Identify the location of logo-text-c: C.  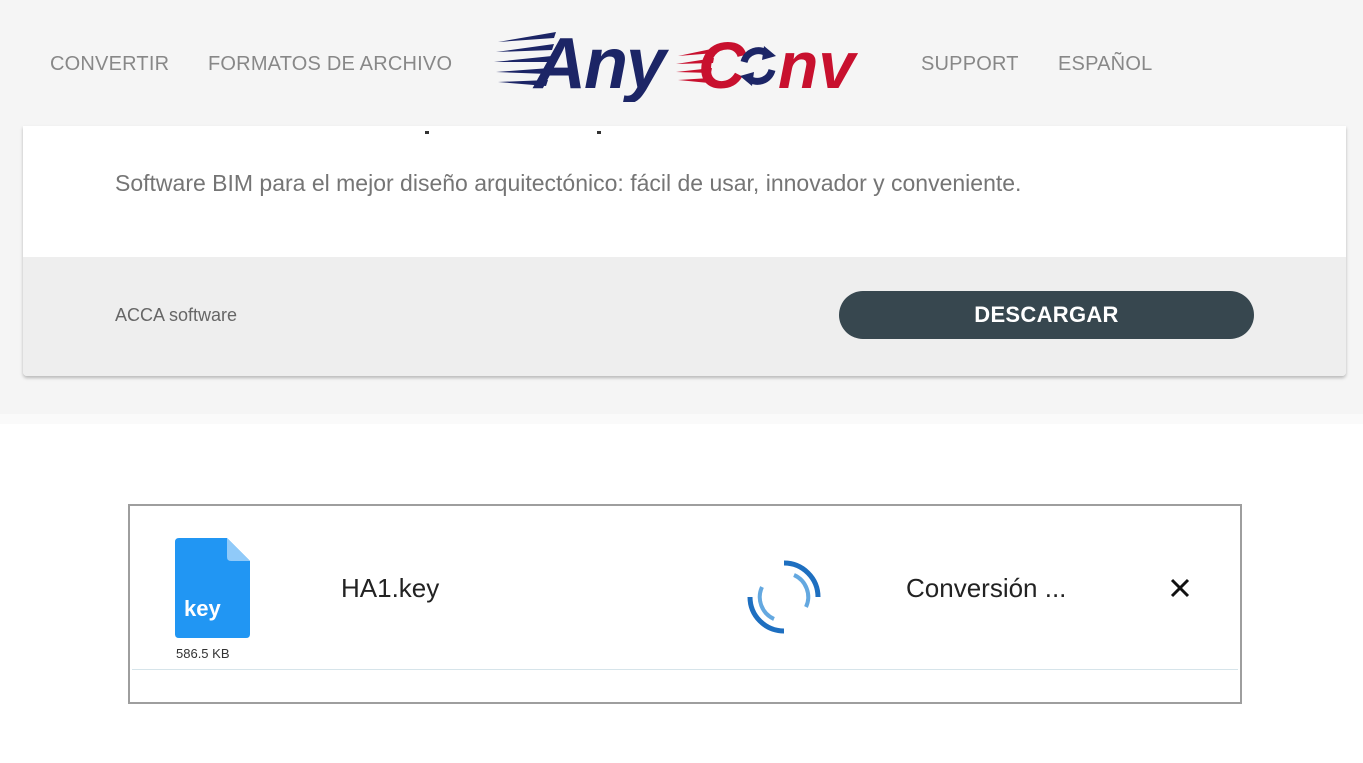
(722, 65).